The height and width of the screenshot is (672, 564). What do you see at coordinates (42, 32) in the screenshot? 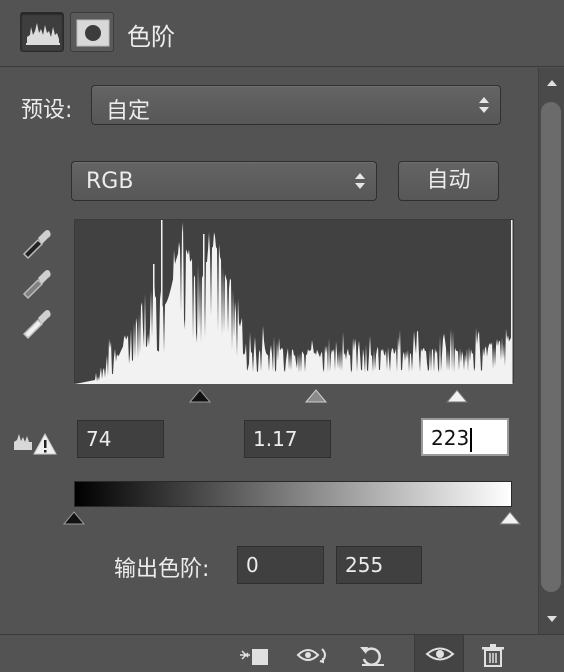
I see `levels-adjustment-icon` at bounding box center [42, 32].